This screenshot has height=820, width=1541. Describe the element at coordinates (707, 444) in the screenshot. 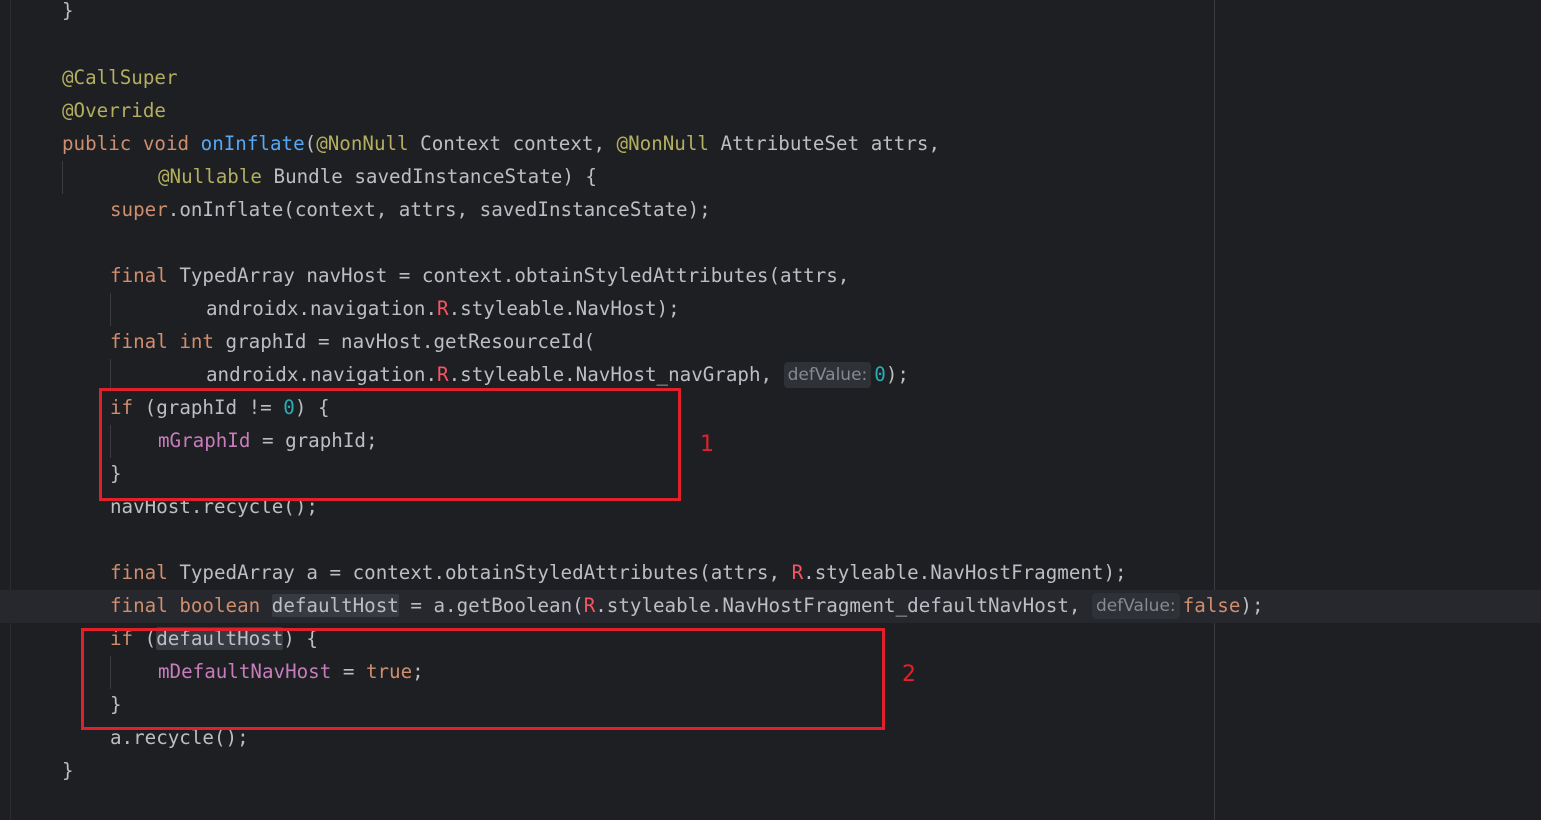

I see `annotation-marker-1: 1` at that location.